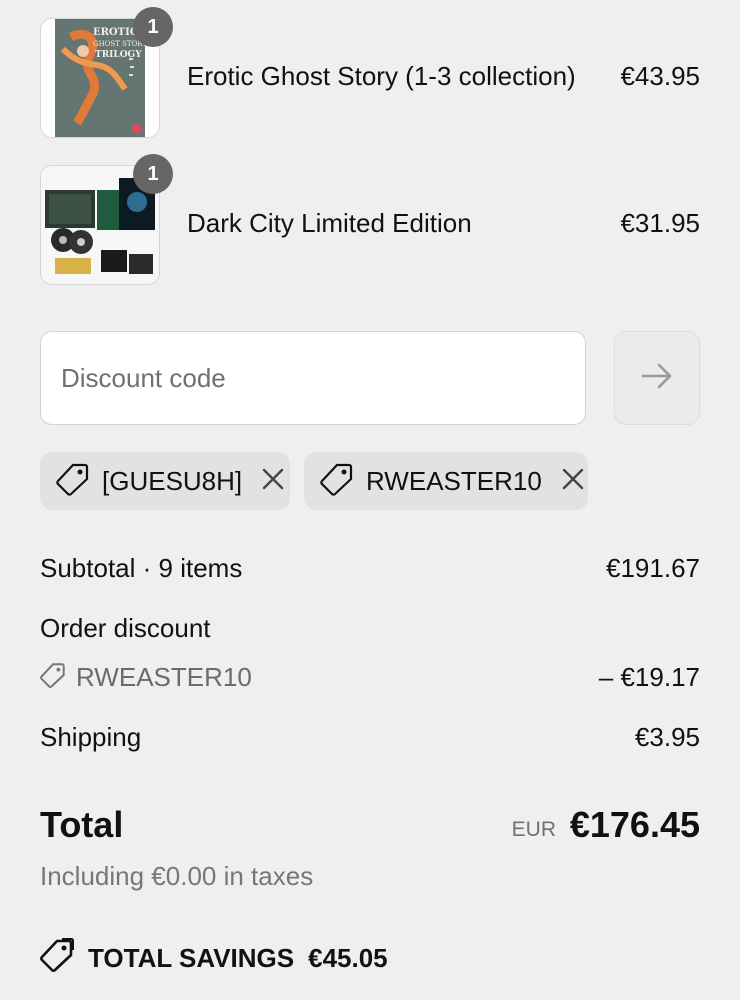 The height and width of the screenshot is (1000, 740). I want to click on item-name: Erotic Ghost Story (1-3 collection), so click(381, 76).